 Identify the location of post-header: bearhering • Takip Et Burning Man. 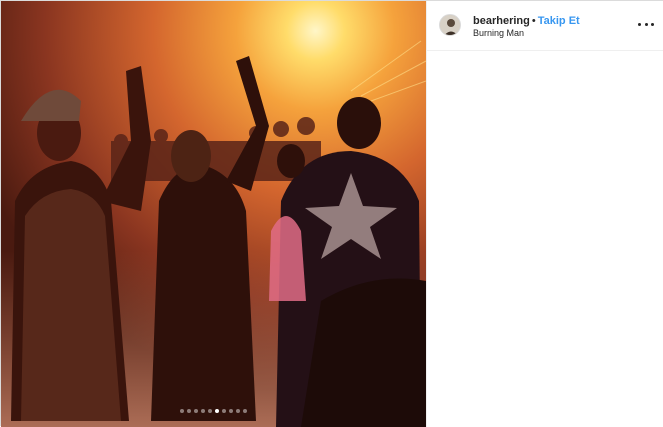
(545, 26).